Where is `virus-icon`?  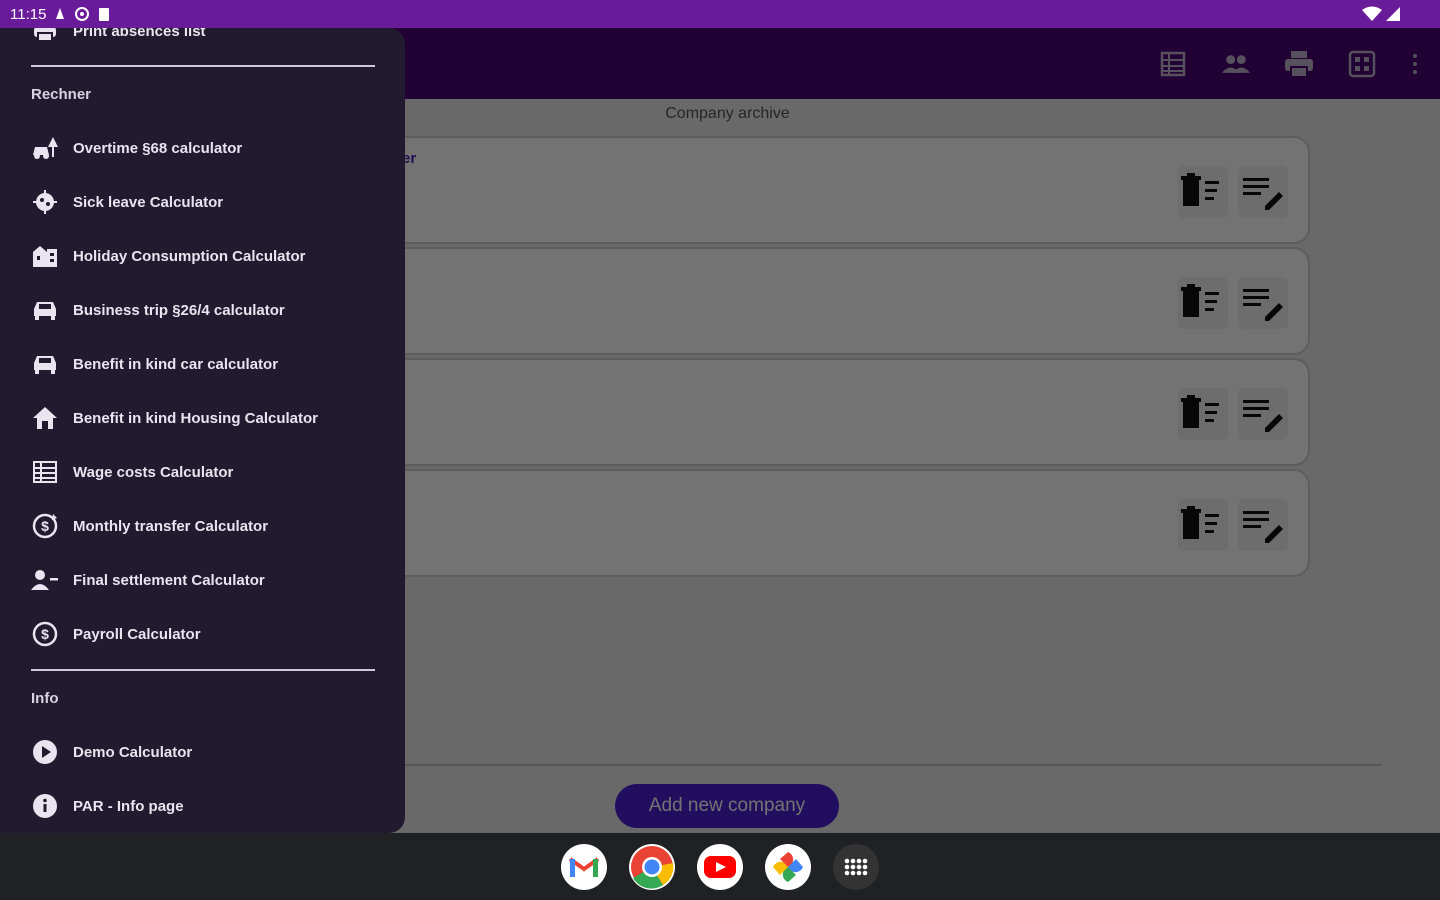 virus-icon is located at coordinates (45, 202).